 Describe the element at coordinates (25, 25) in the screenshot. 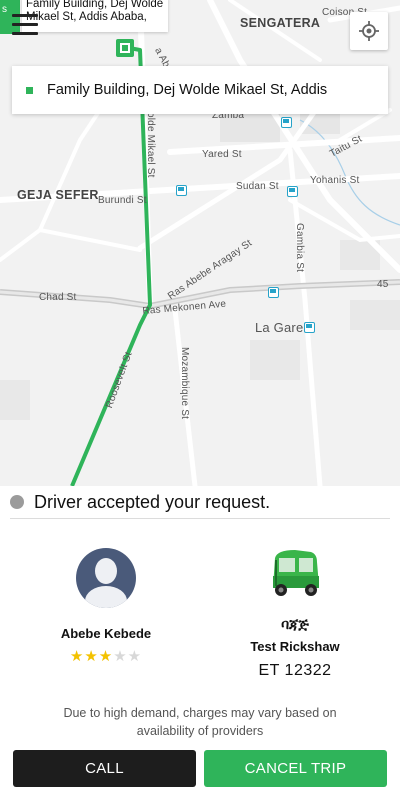

I see `hamburger-icon` at that location.